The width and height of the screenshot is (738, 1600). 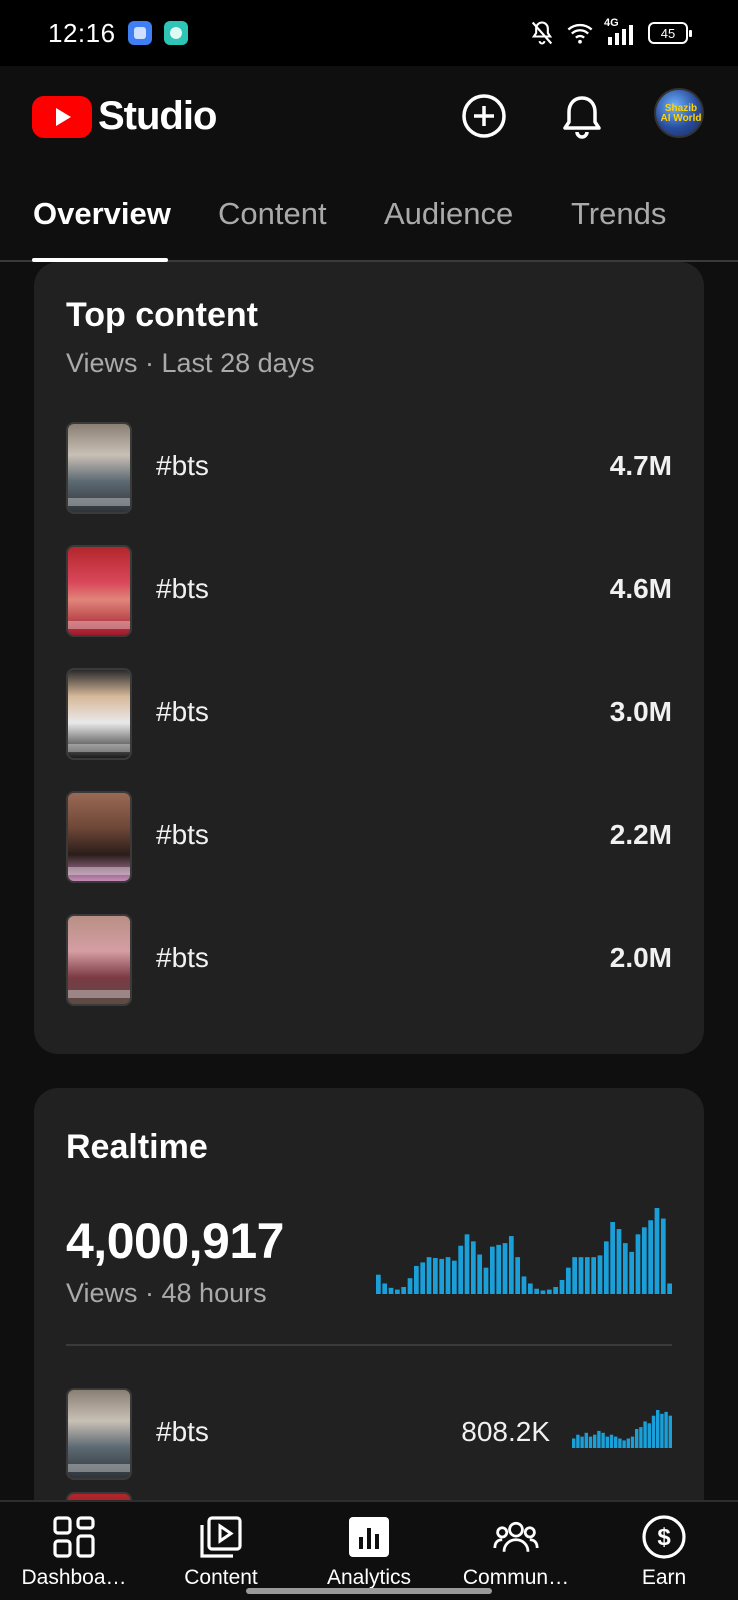 I want to click on nav-earn: $ Earn, so click(x=664, y=1554).